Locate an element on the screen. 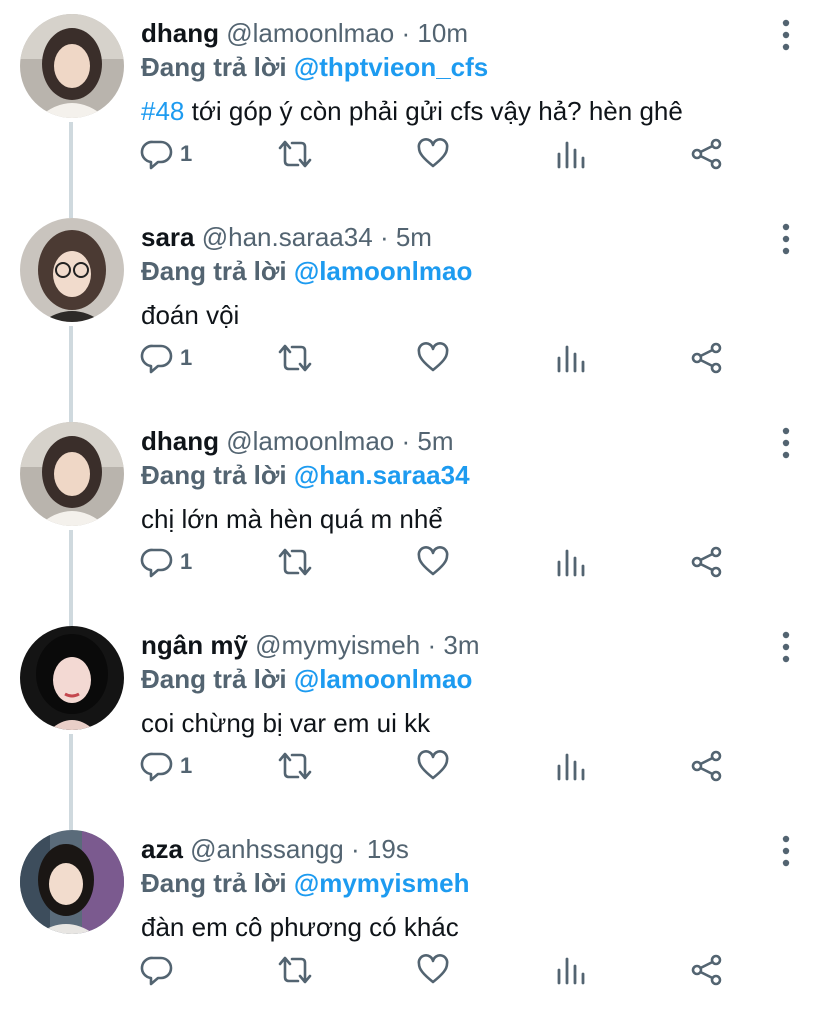 This screenshot has height=1020, width=828. display-name: sara is located at coordinates (168, 237).